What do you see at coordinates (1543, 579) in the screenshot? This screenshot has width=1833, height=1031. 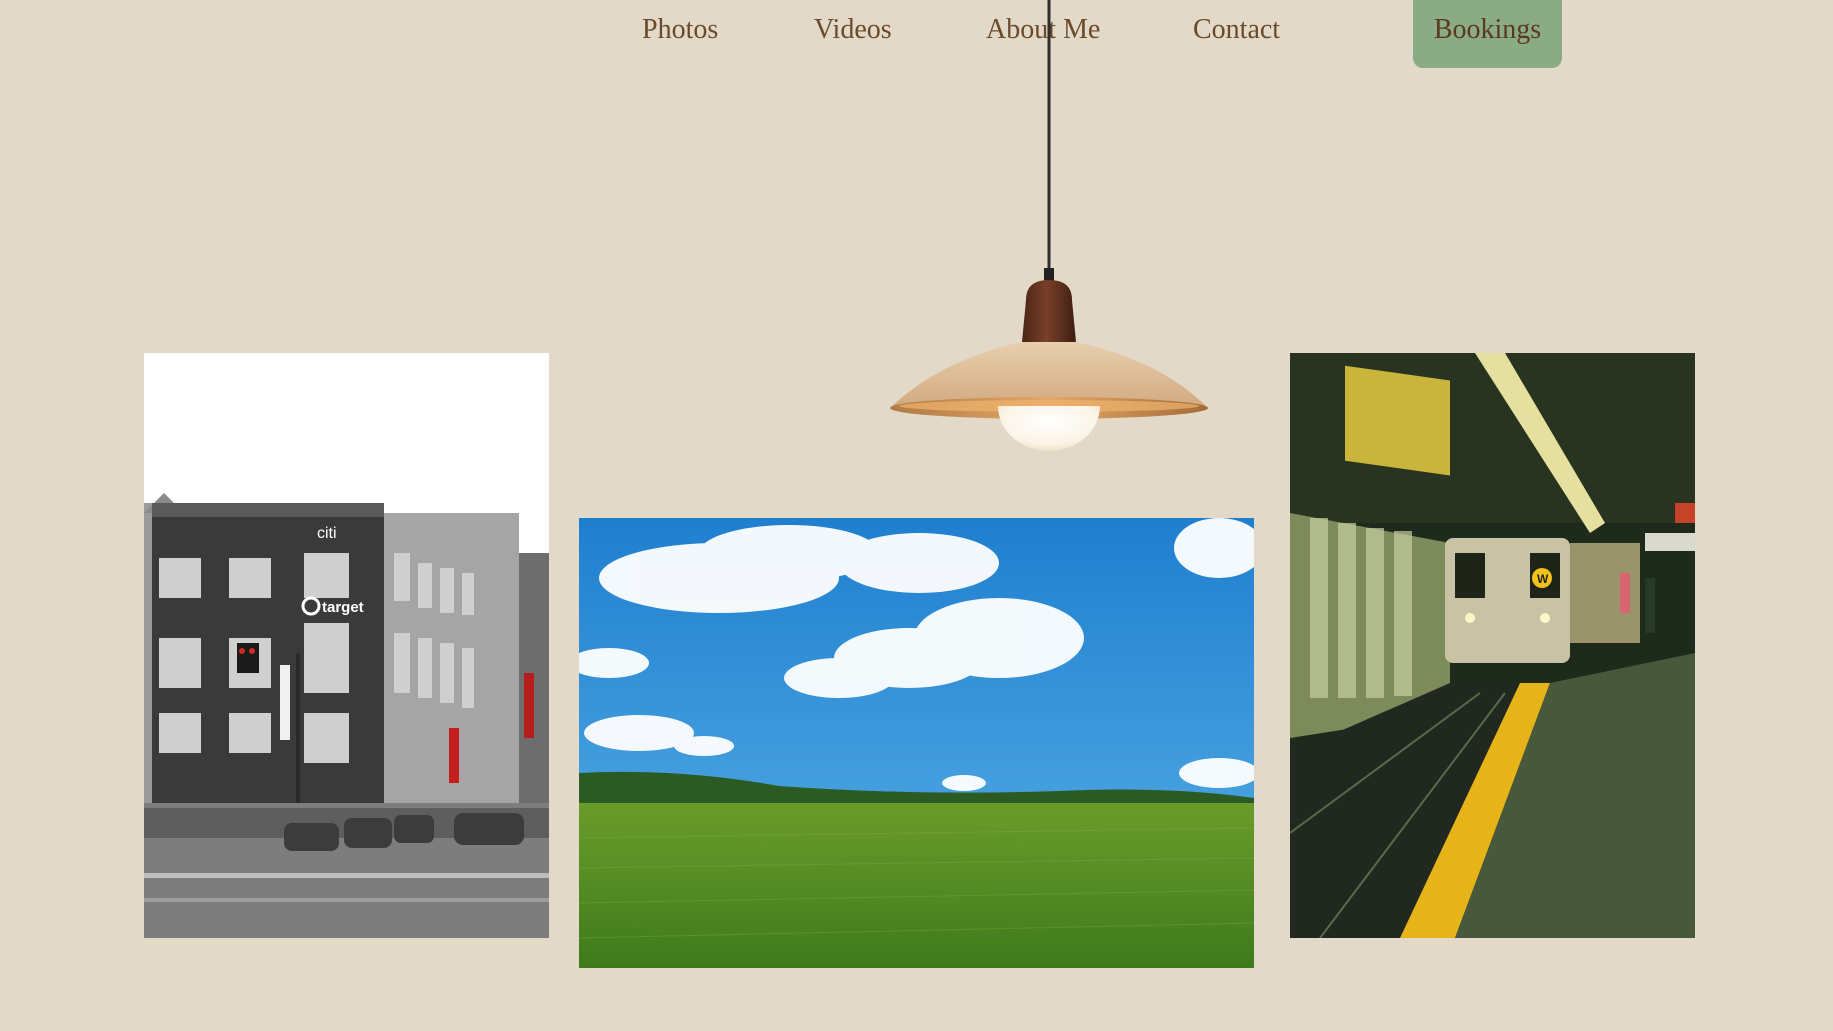 I see `train-line-badge: W` at bounding box center [1543, 579].